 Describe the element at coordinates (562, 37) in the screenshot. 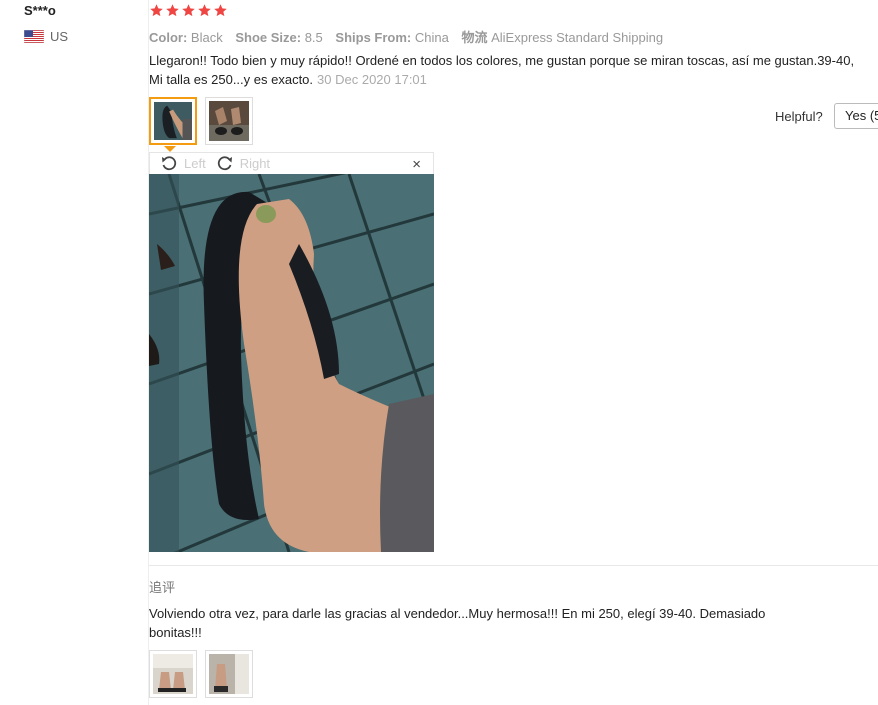

I see `attr-logistics: 物流 AliExpress Standard Shipping` at that location.